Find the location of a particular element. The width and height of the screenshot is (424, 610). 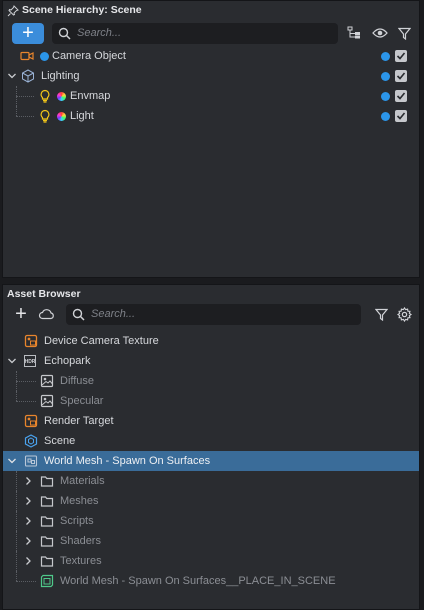

scene-item-envmap: Envmap is located at coordinates (211, 96).